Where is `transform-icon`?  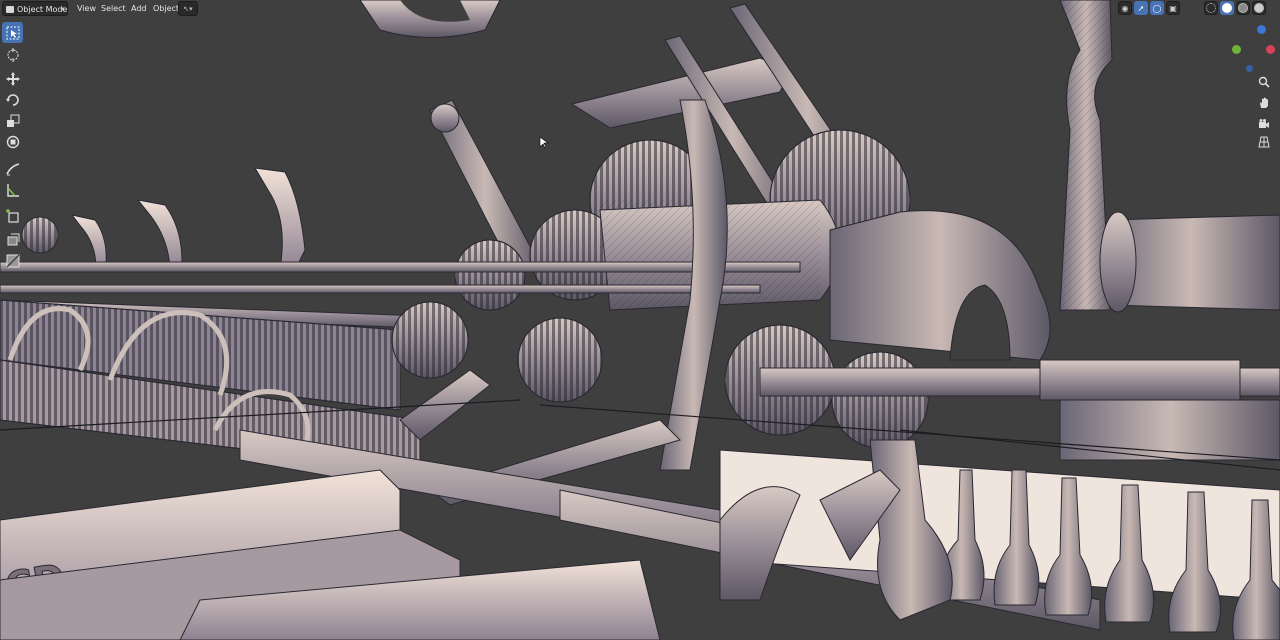
transform-icon is located at coordinates (12, 141).